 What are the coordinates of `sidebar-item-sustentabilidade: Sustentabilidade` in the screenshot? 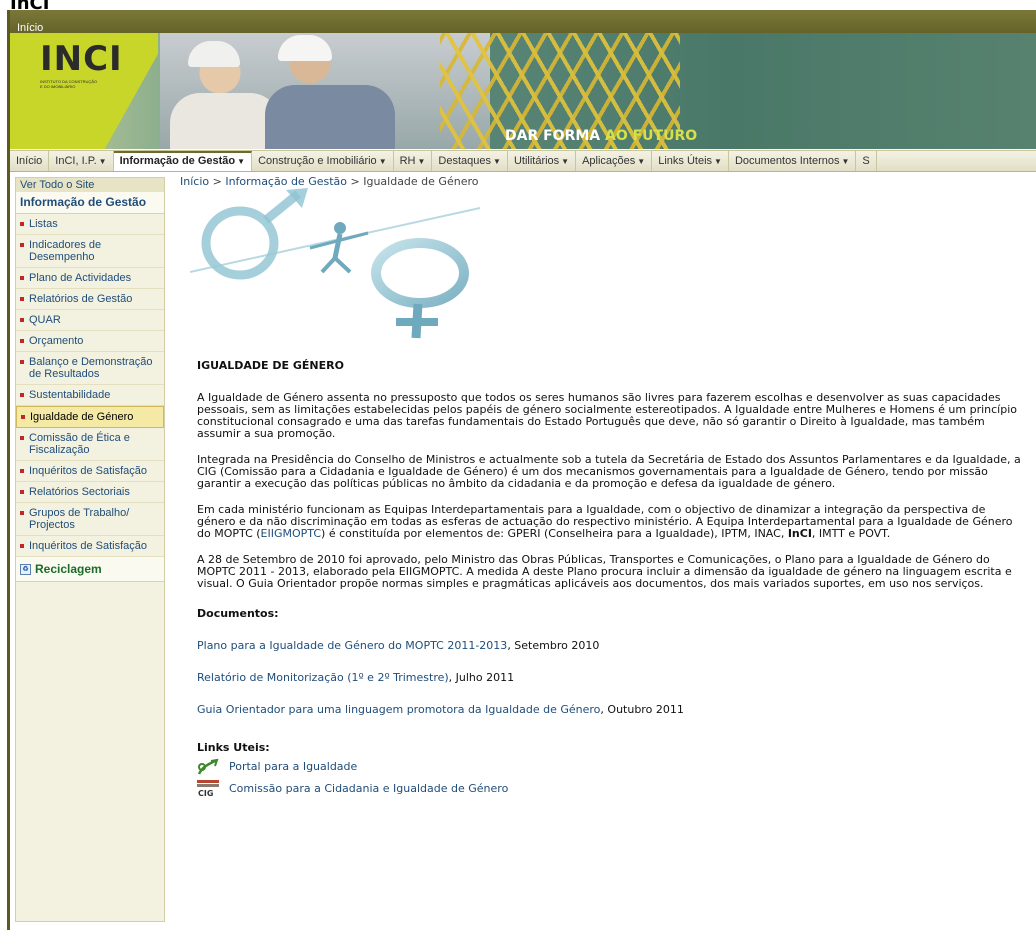 It's located at (90, 395).